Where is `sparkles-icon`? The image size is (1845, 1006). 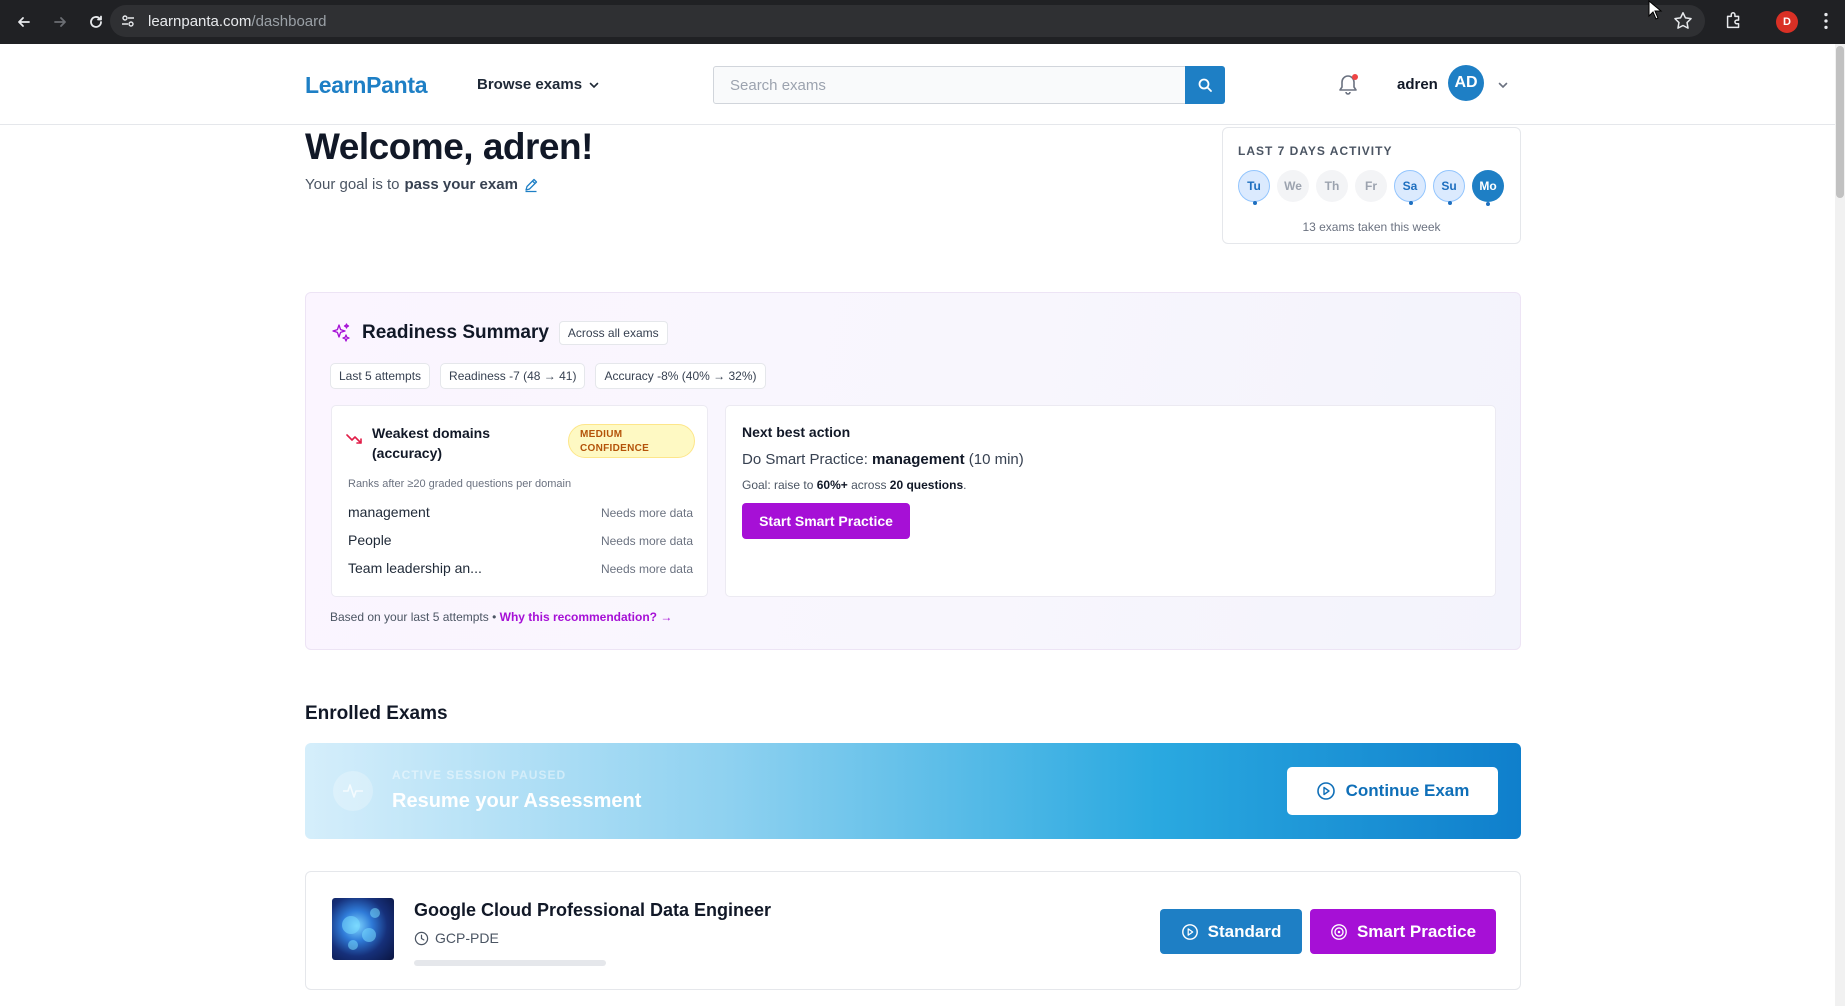 sparkles-icon is located at coordinates (341, 333).